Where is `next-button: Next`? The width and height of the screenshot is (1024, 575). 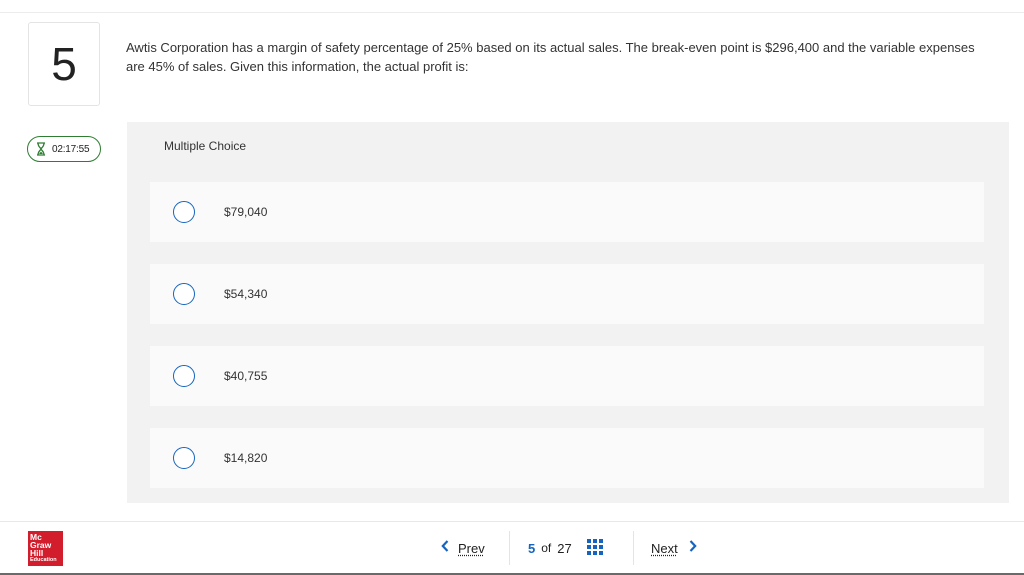
next-button: Next is located at coordinates (675, 548).